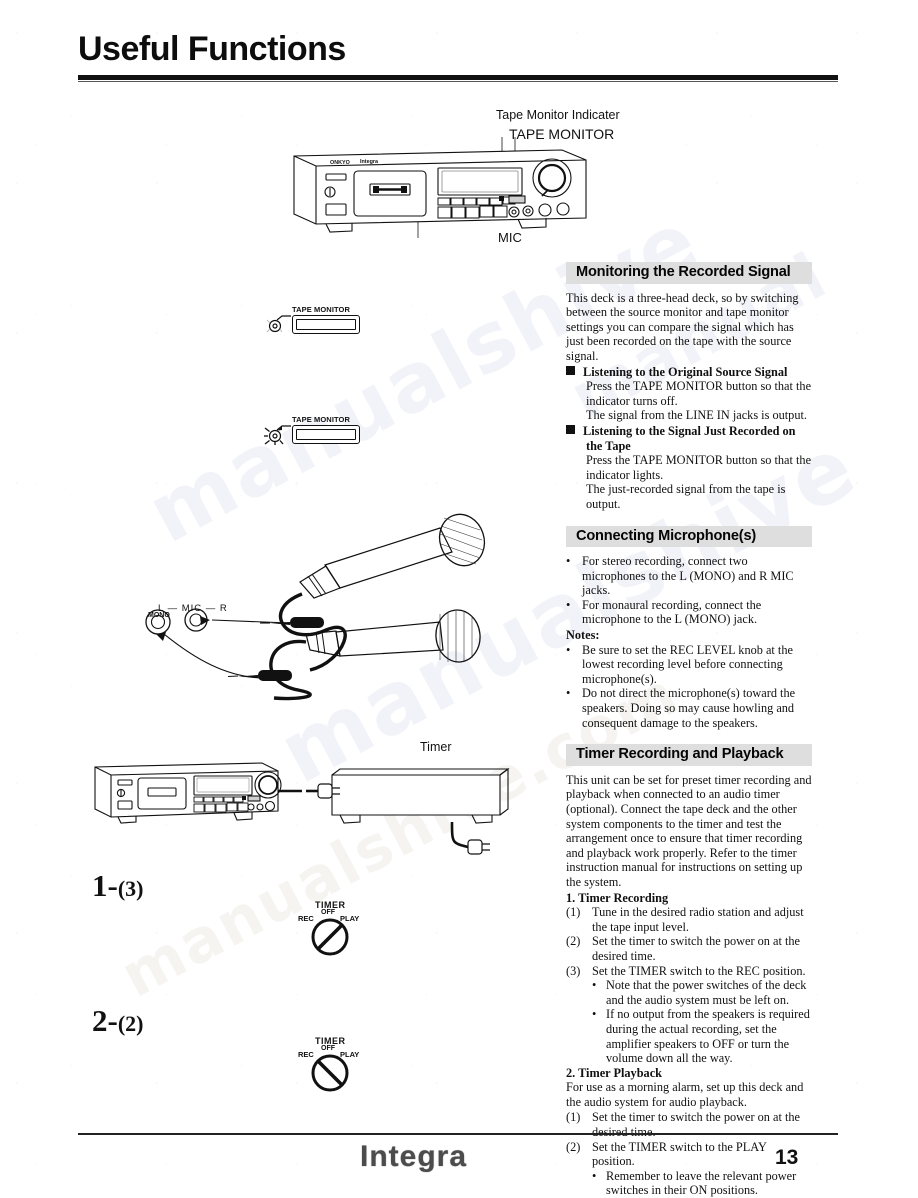  What do you see at coordinates (689, 536) in the screenshot?
I see `section-heading-microphones: Connecting Microphone(s)` at bounding box center [689, 536].